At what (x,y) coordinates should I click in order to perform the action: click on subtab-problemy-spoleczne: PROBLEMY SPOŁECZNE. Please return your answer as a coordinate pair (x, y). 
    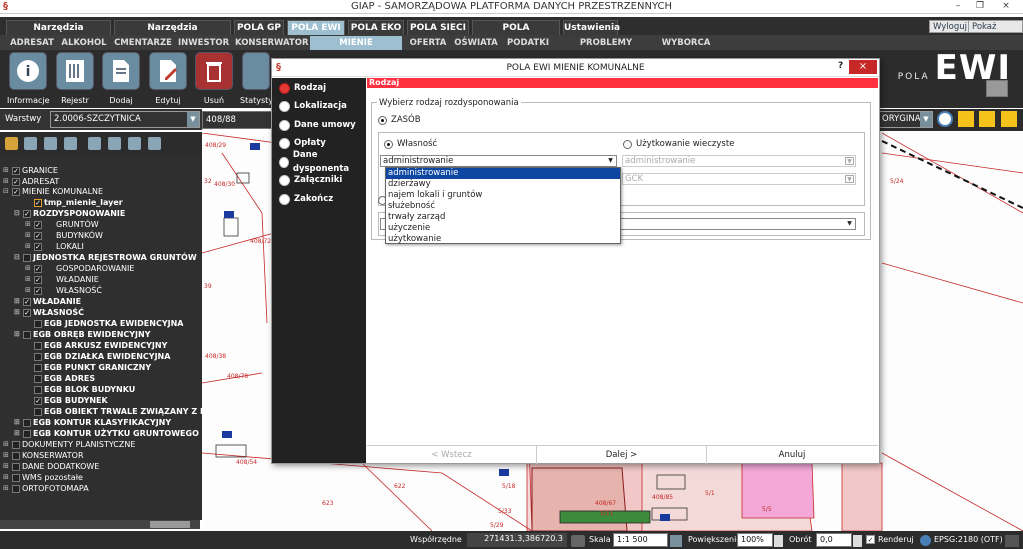
    Looking at the image, I should click on (606, 49).